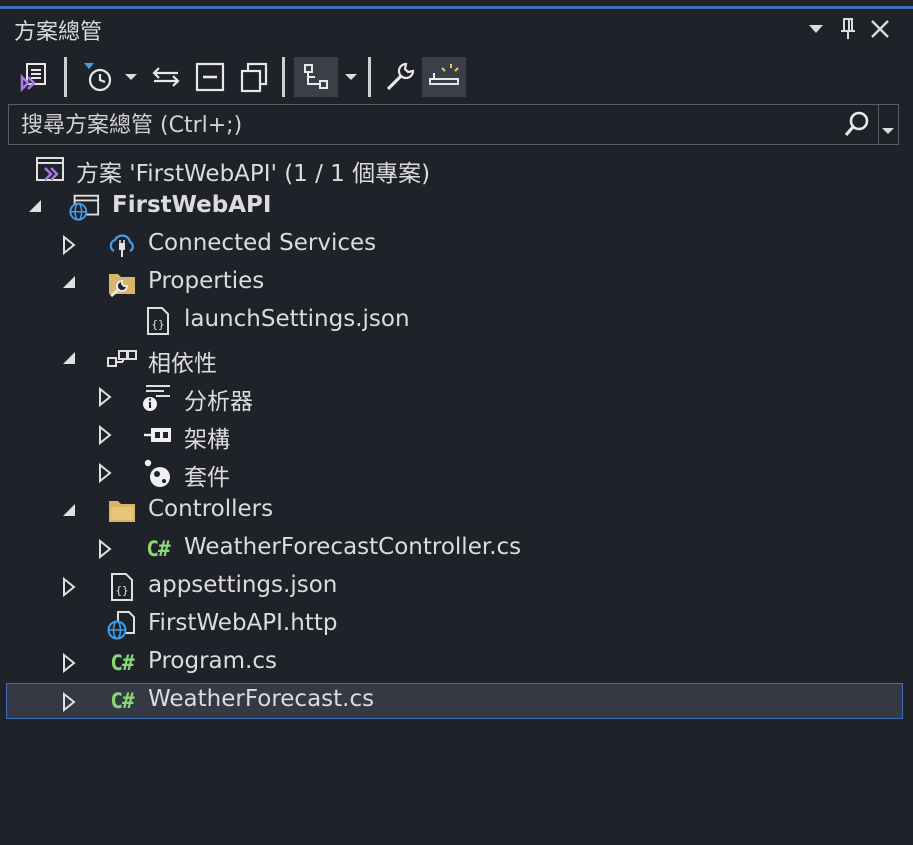  Describe the element at coordinates (456, 29) in the screenshot. I see `panel-titlebar: 方案總管` at that location.